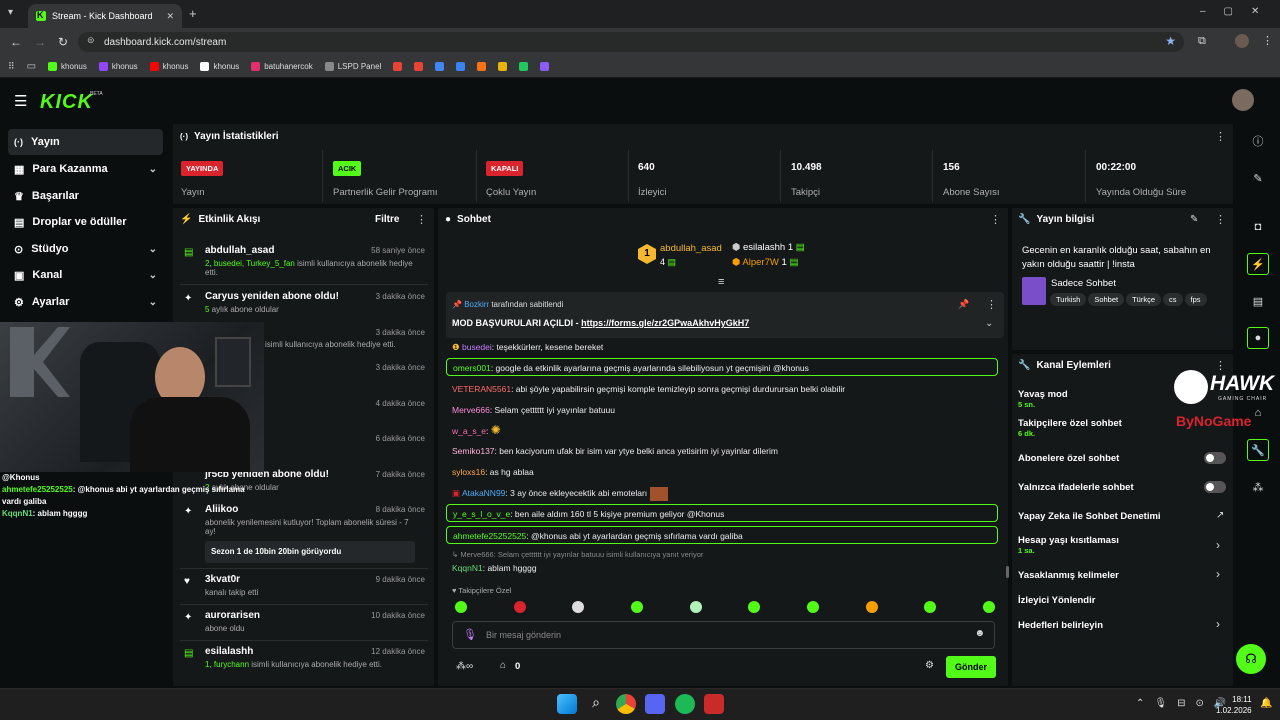 Image resolution: width=1280 pixels, height=720 pixels. I want to click on browser-tab: Stream - Kick Dashboard ✕, so click(105, 16).